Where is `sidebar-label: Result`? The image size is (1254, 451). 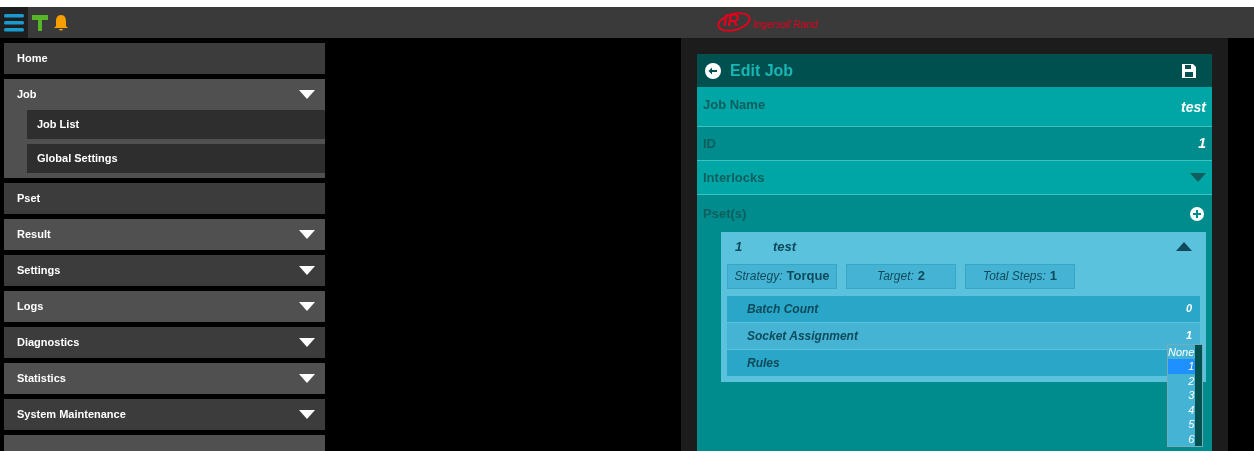
sidebar-label: Result is located at coordinates (34, 235).